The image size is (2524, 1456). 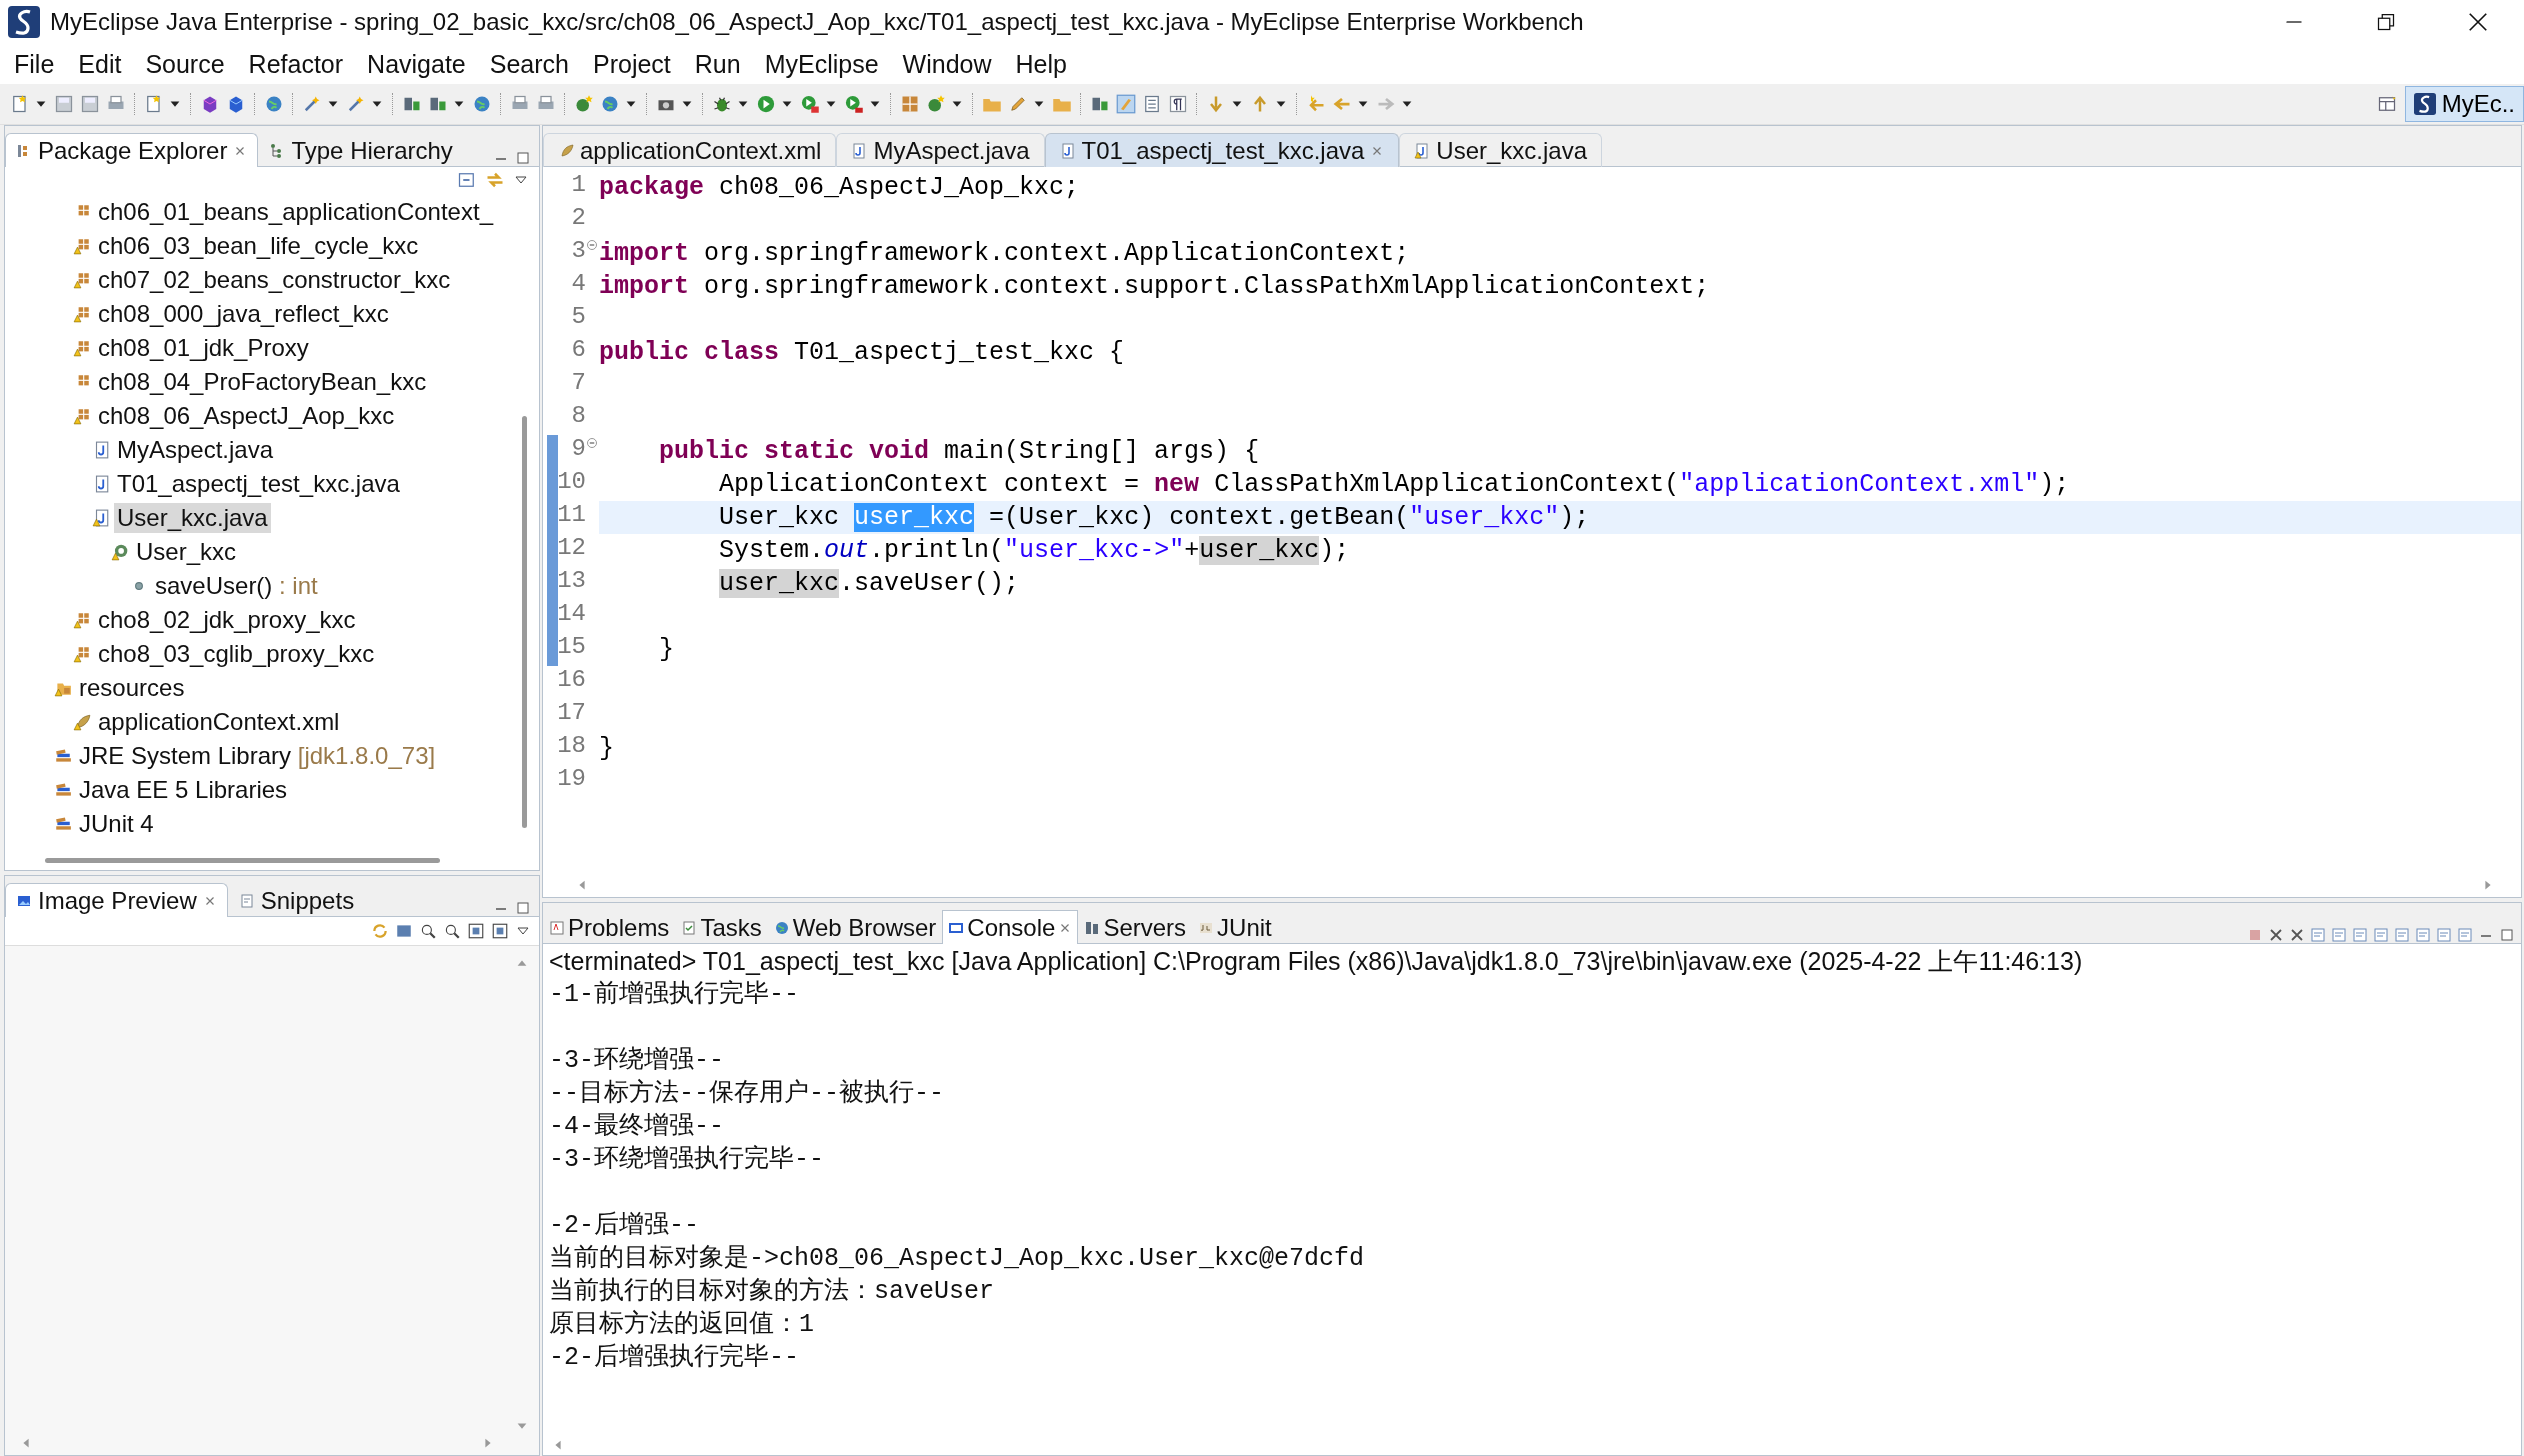 I want to click on console-line: -3-环绕增强执行完毕--, so click(x=687, y=1160).